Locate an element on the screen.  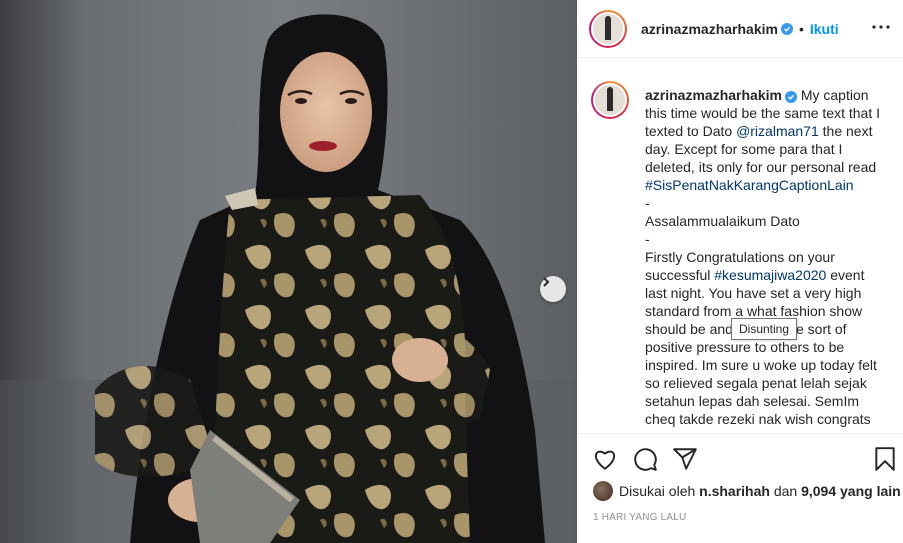
save-button is located at coordinates (885, 459).